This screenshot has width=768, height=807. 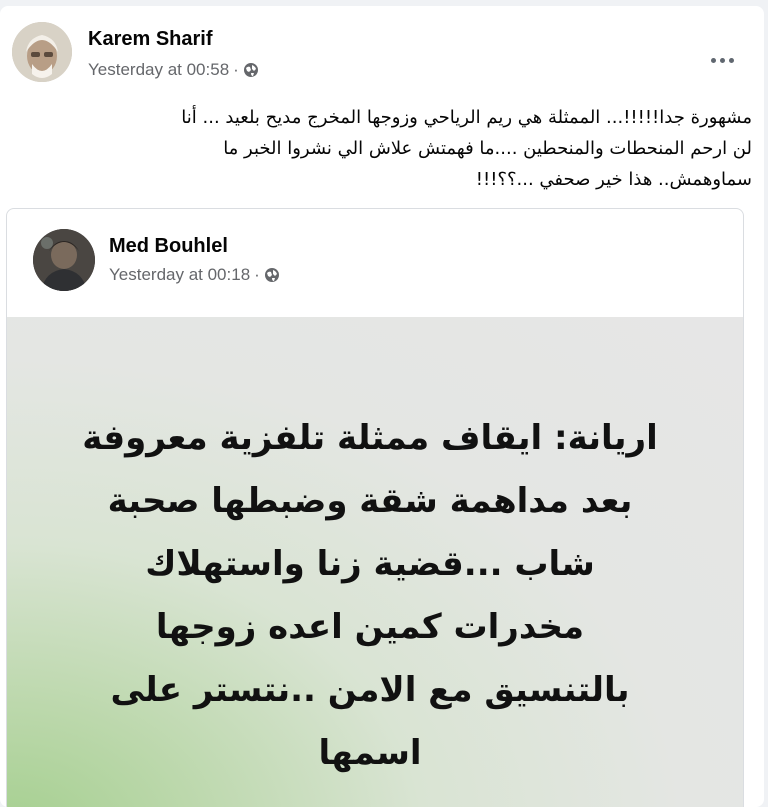 What do you see at coordinates (158, 70) in the screenshot?
I see `post-timestamp: Yesterday at 00:58` at bounding box center [158, 70].